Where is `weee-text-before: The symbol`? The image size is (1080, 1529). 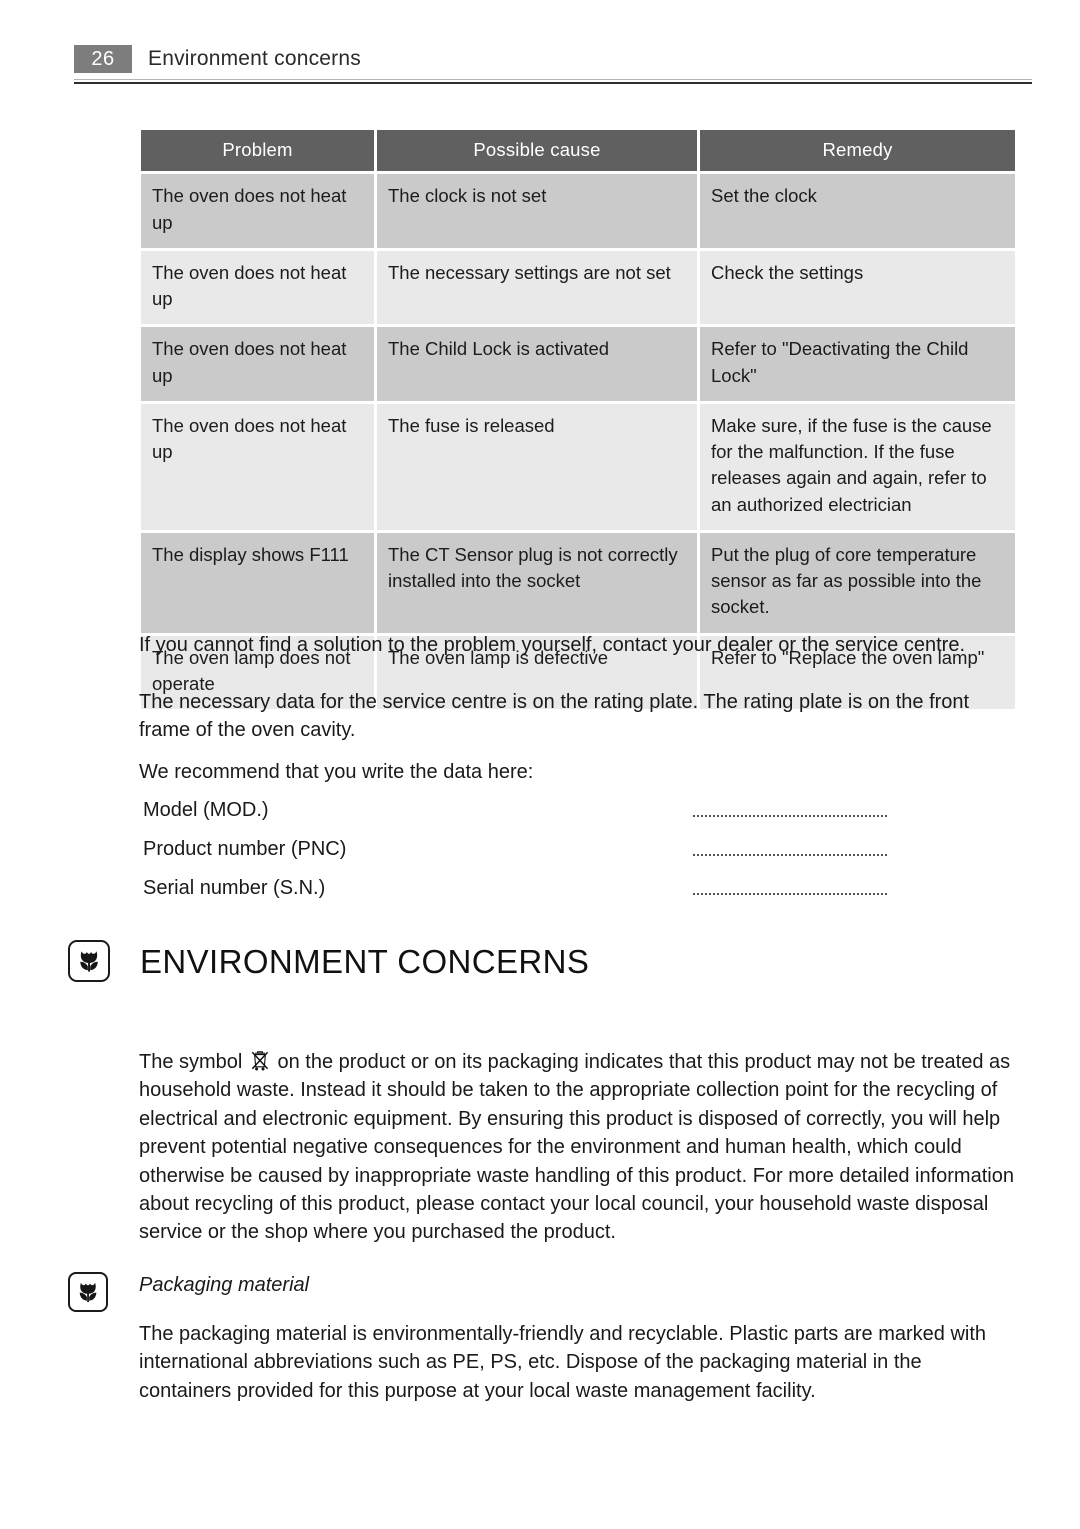
weee-text-before: The symbol is located at coordinates (191, 1062).